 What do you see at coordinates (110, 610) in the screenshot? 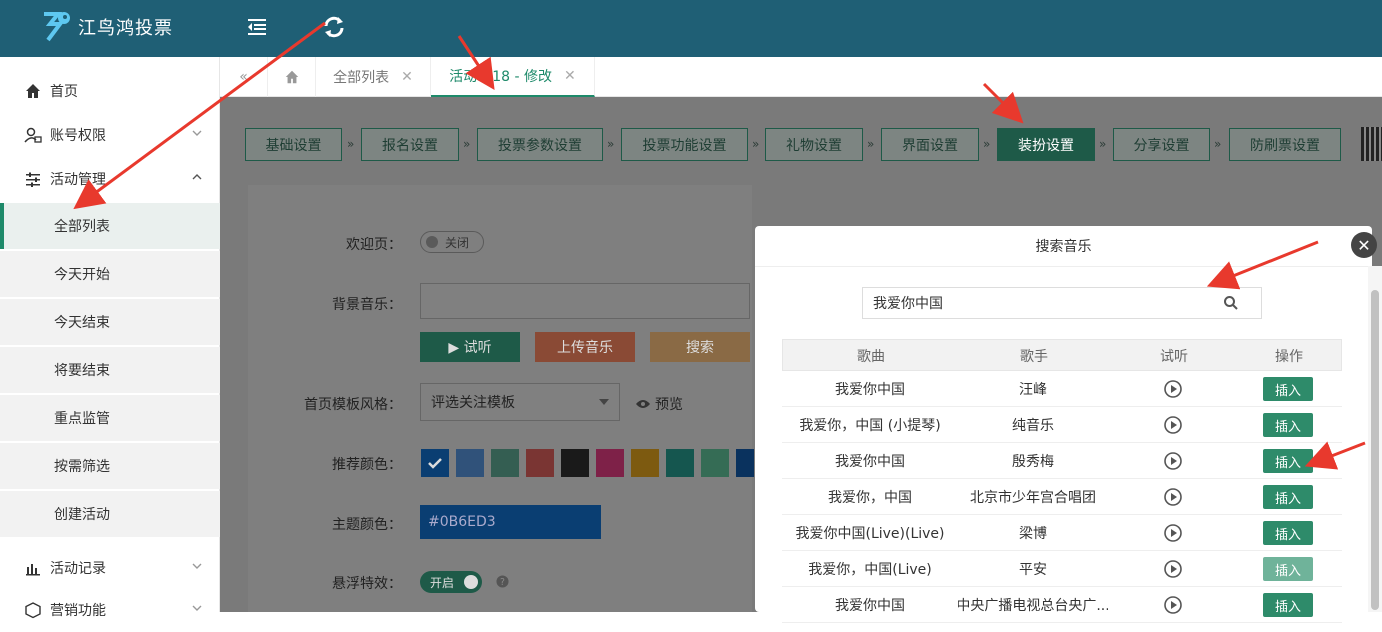
I see `sidebar-item-marketing: 营销功能` at bounding box center [110, 610].